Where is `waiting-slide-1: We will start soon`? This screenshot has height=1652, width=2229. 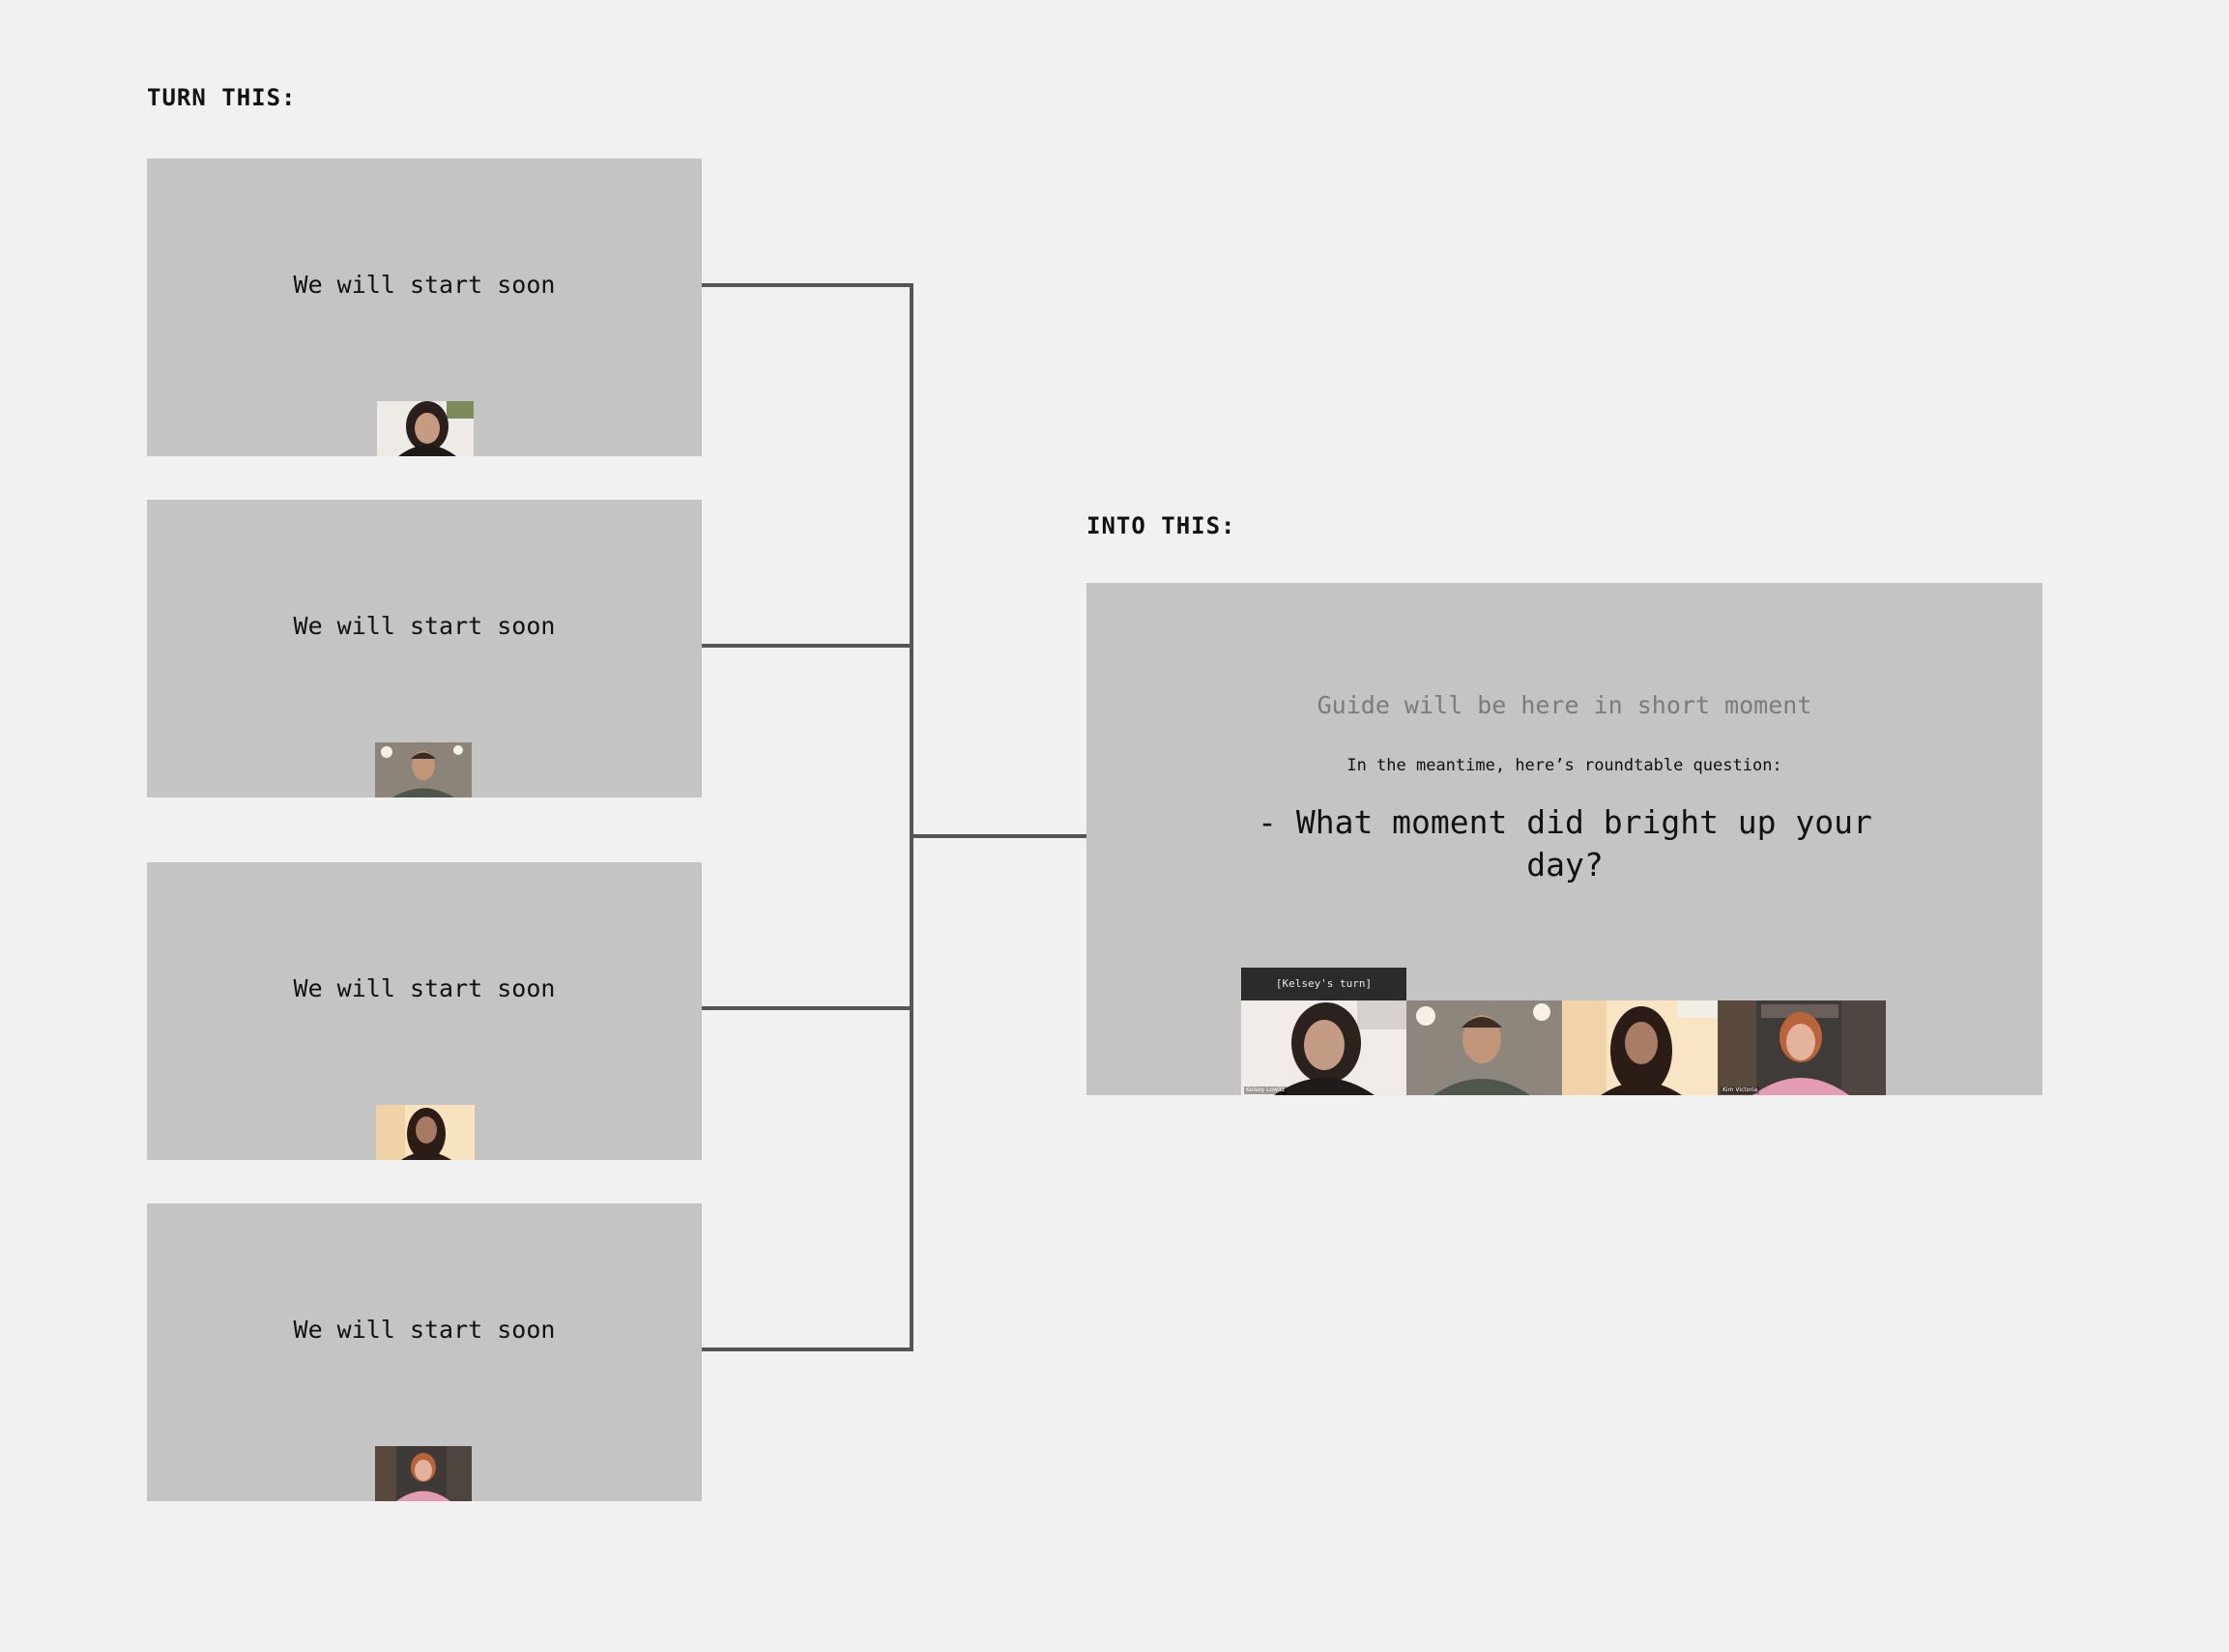 waiting-slide-1: We will start soon is located at coordinates (424, 307).